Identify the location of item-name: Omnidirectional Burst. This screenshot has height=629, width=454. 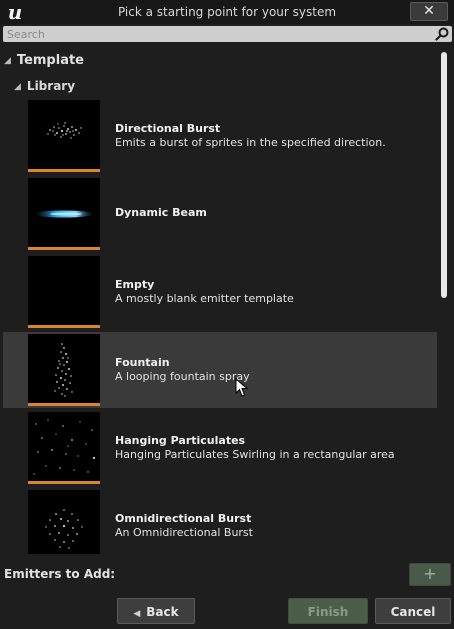
(183, 518).